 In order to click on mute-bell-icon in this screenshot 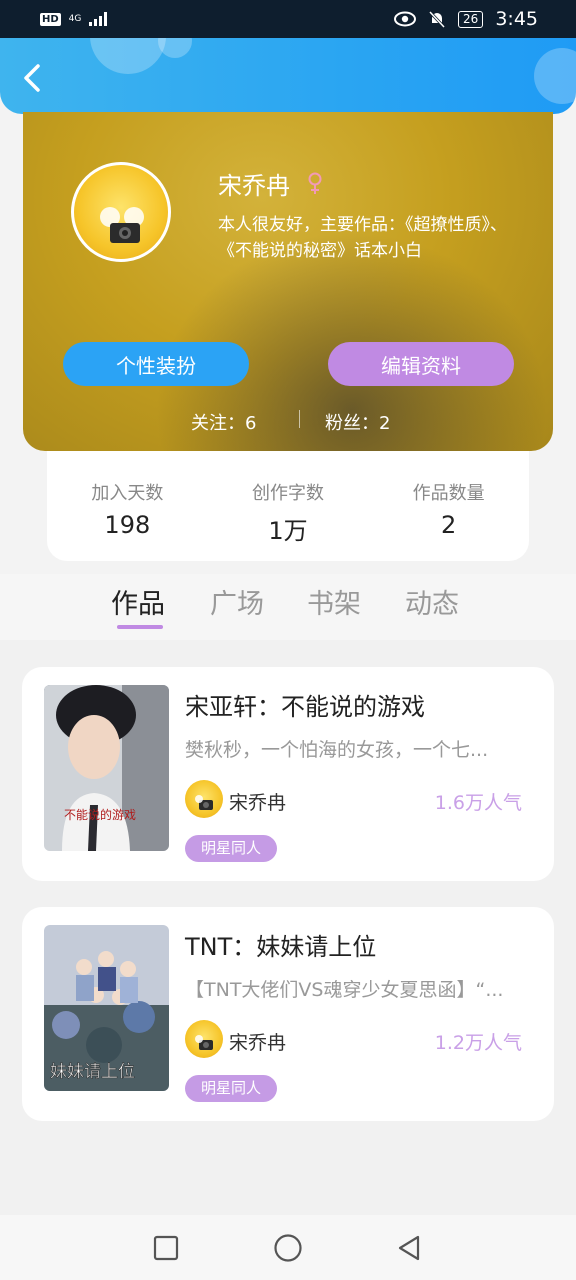, I will do `click(437, 19)`.